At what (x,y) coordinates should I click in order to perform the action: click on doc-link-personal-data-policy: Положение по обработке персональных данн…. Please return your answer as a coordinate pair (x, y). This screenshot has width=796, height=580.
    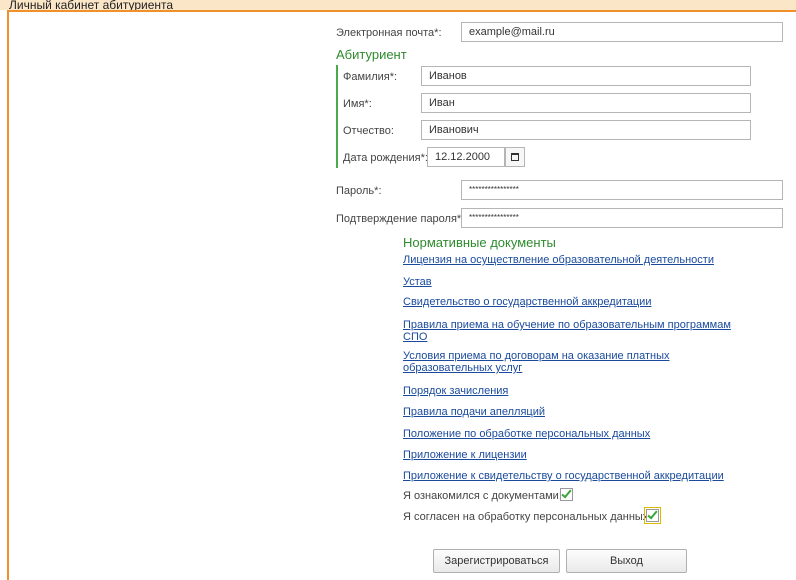
    Looking at the image, I should click on (573, 434).